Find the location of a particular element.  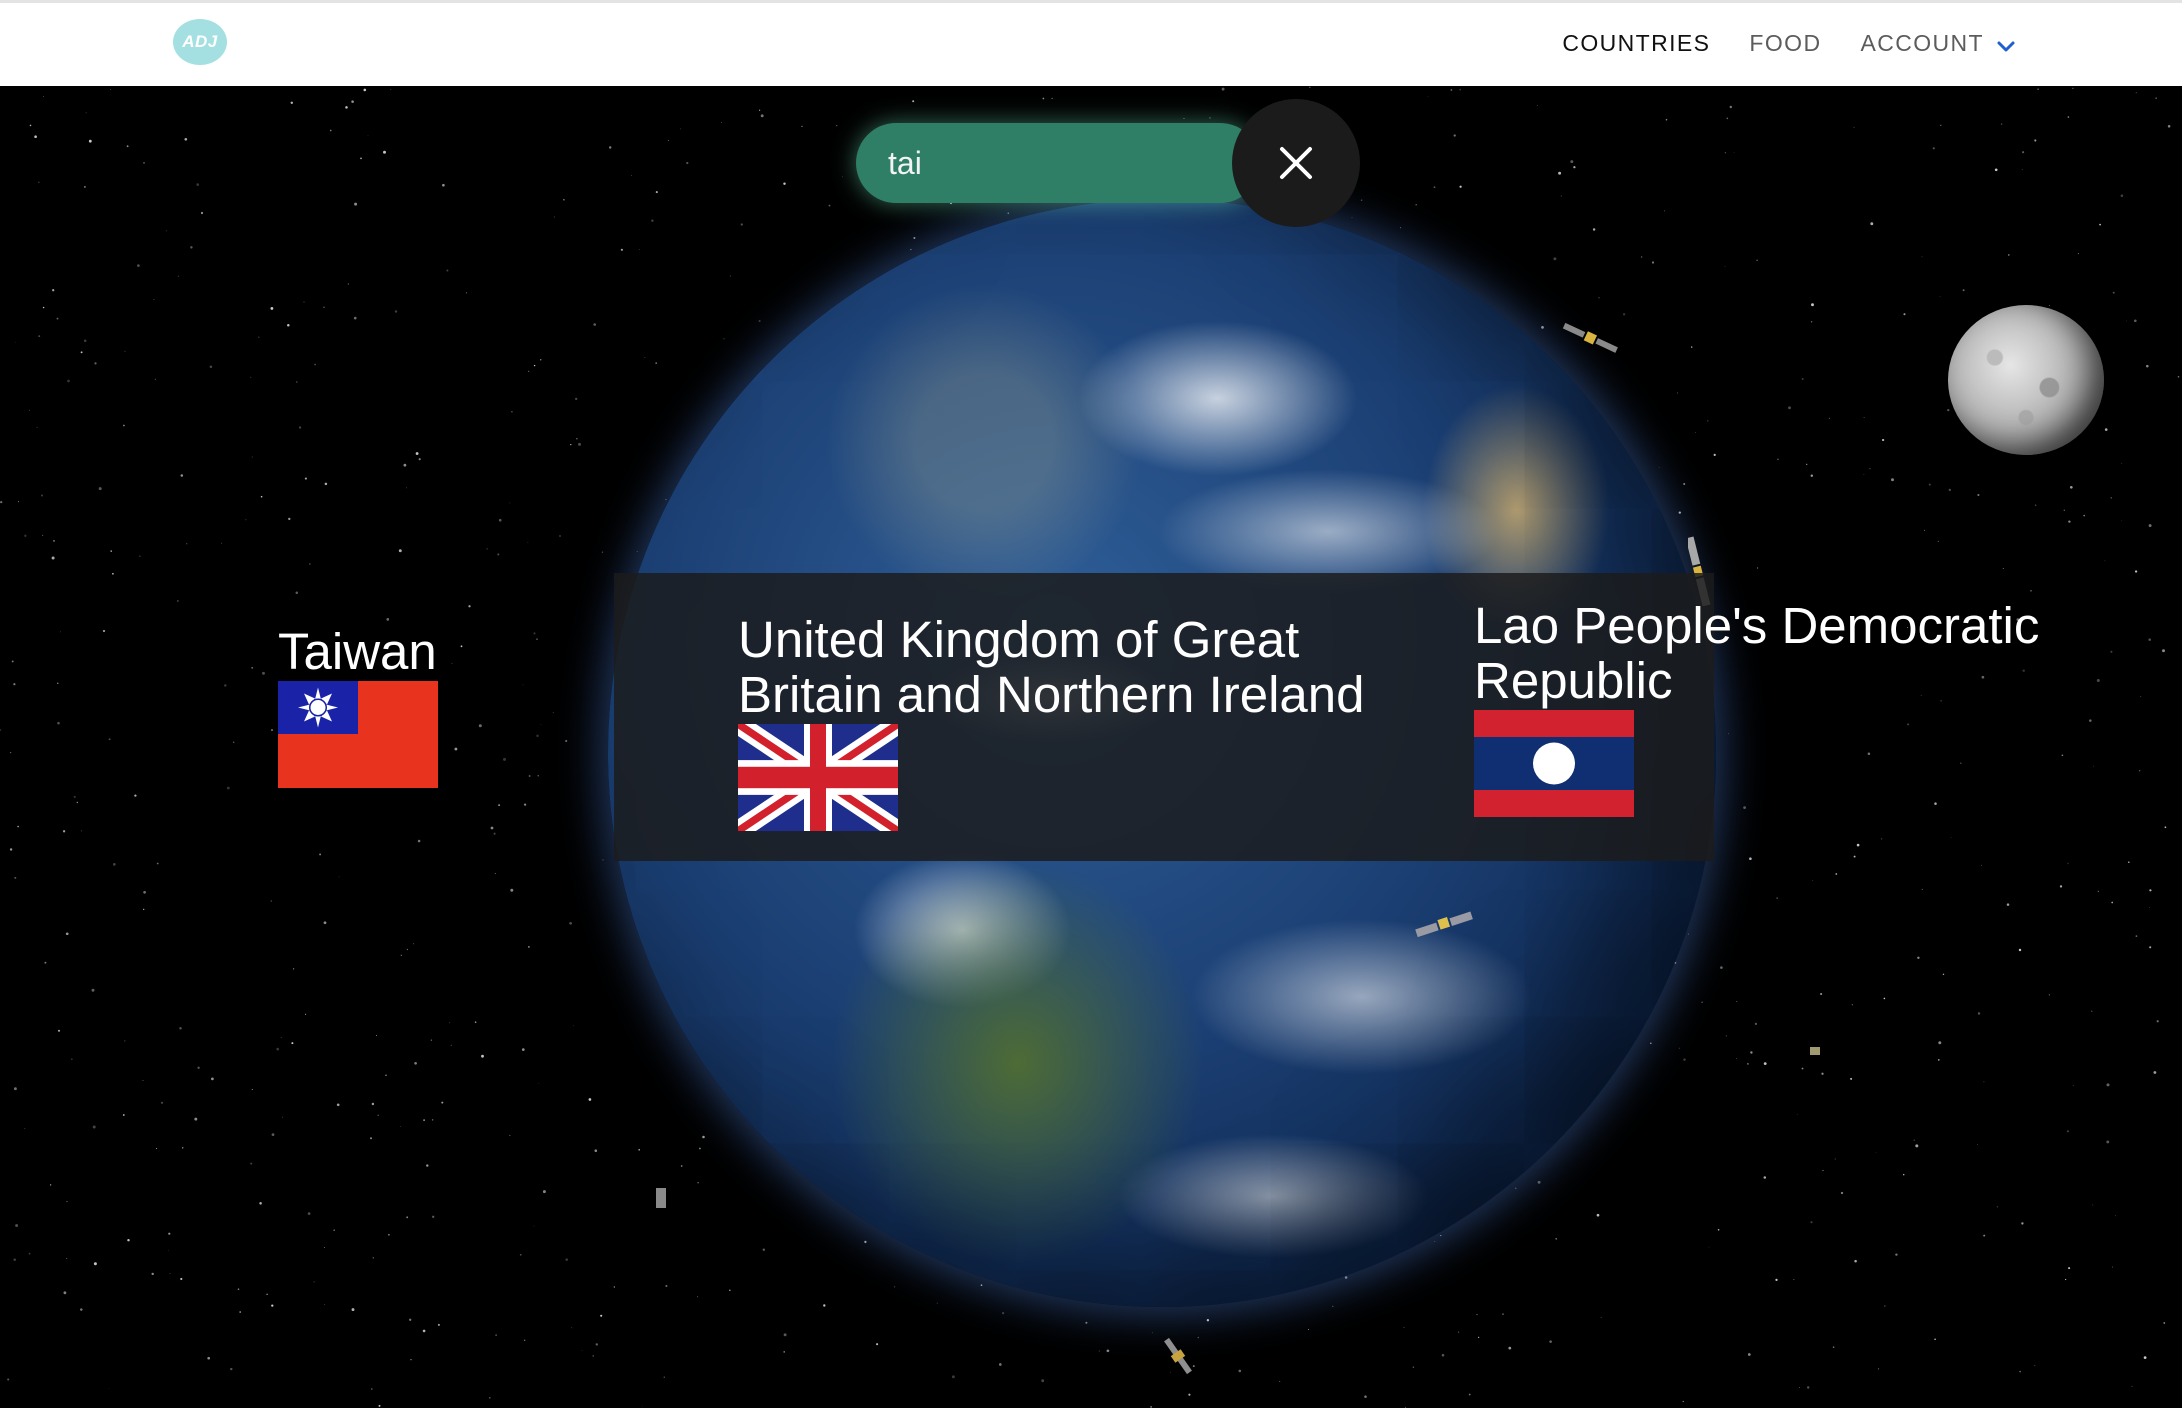

nav-countries-link: COUNTRIES is located at coordinates (1636, 43).